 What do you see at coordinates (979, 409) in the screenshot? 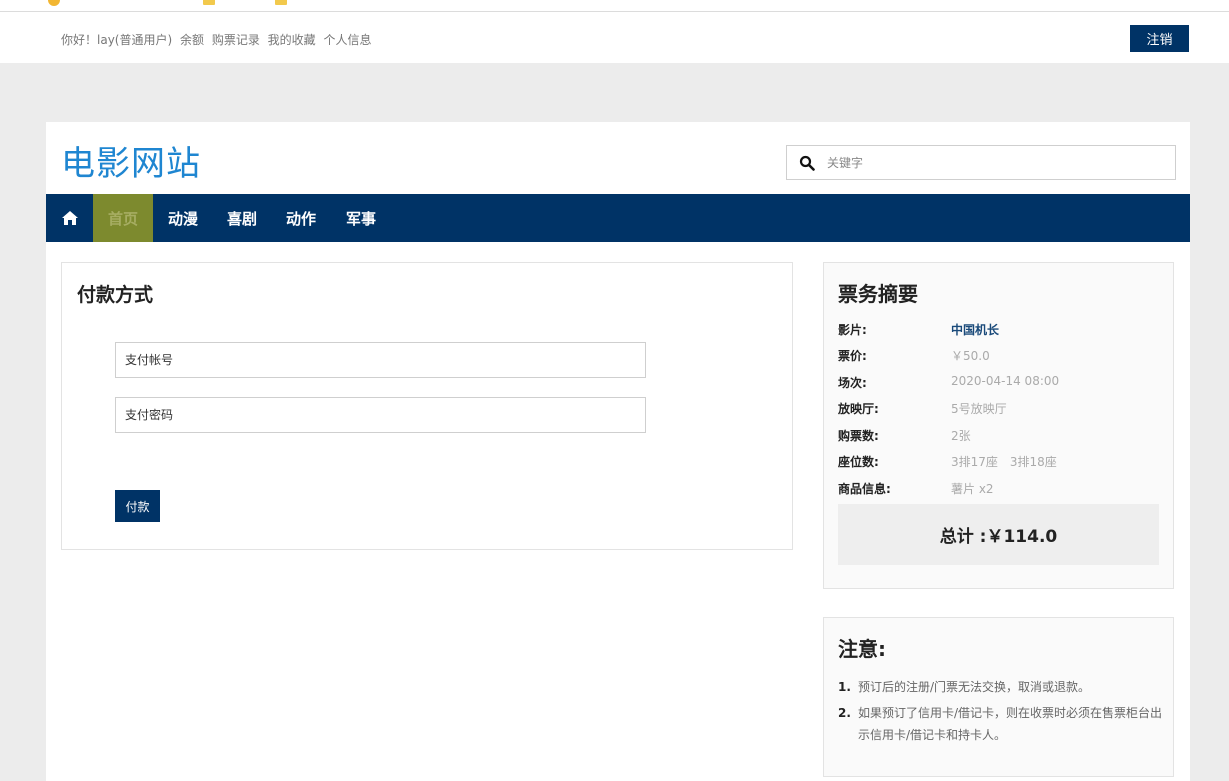
I see `summary-value: 5号放映厅` at bounding box center [979, 409].